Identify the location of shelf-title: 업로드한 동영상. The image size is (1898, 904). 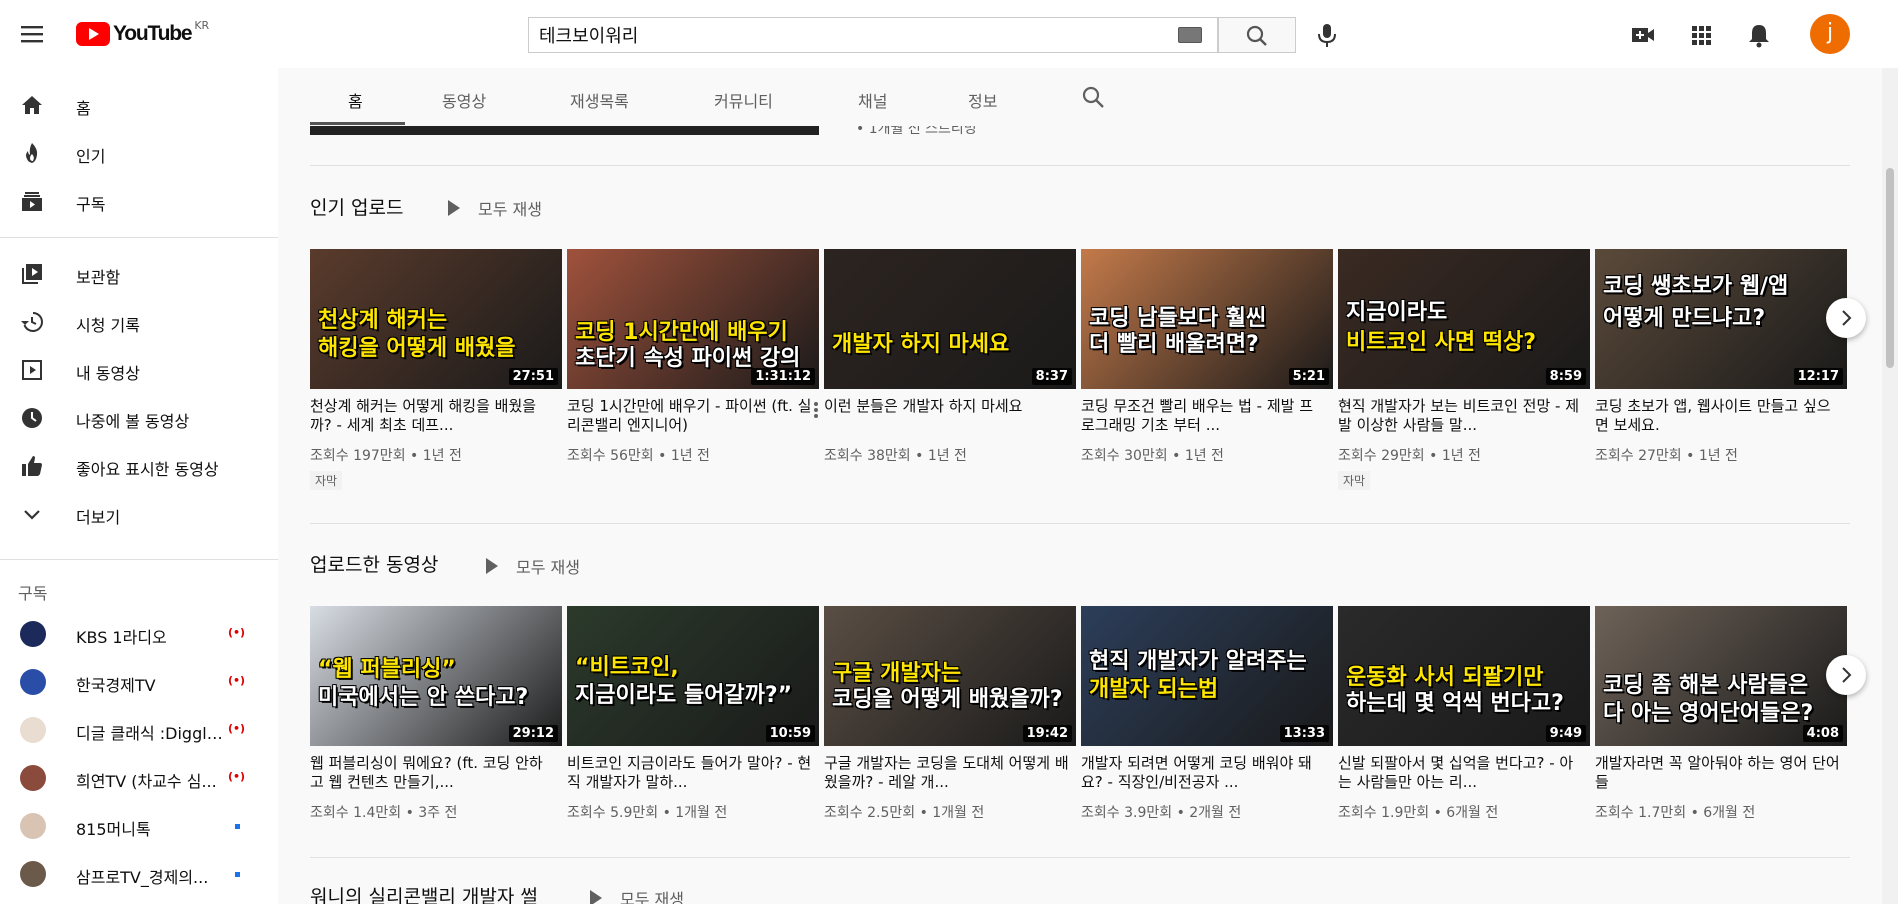
(374, 563).